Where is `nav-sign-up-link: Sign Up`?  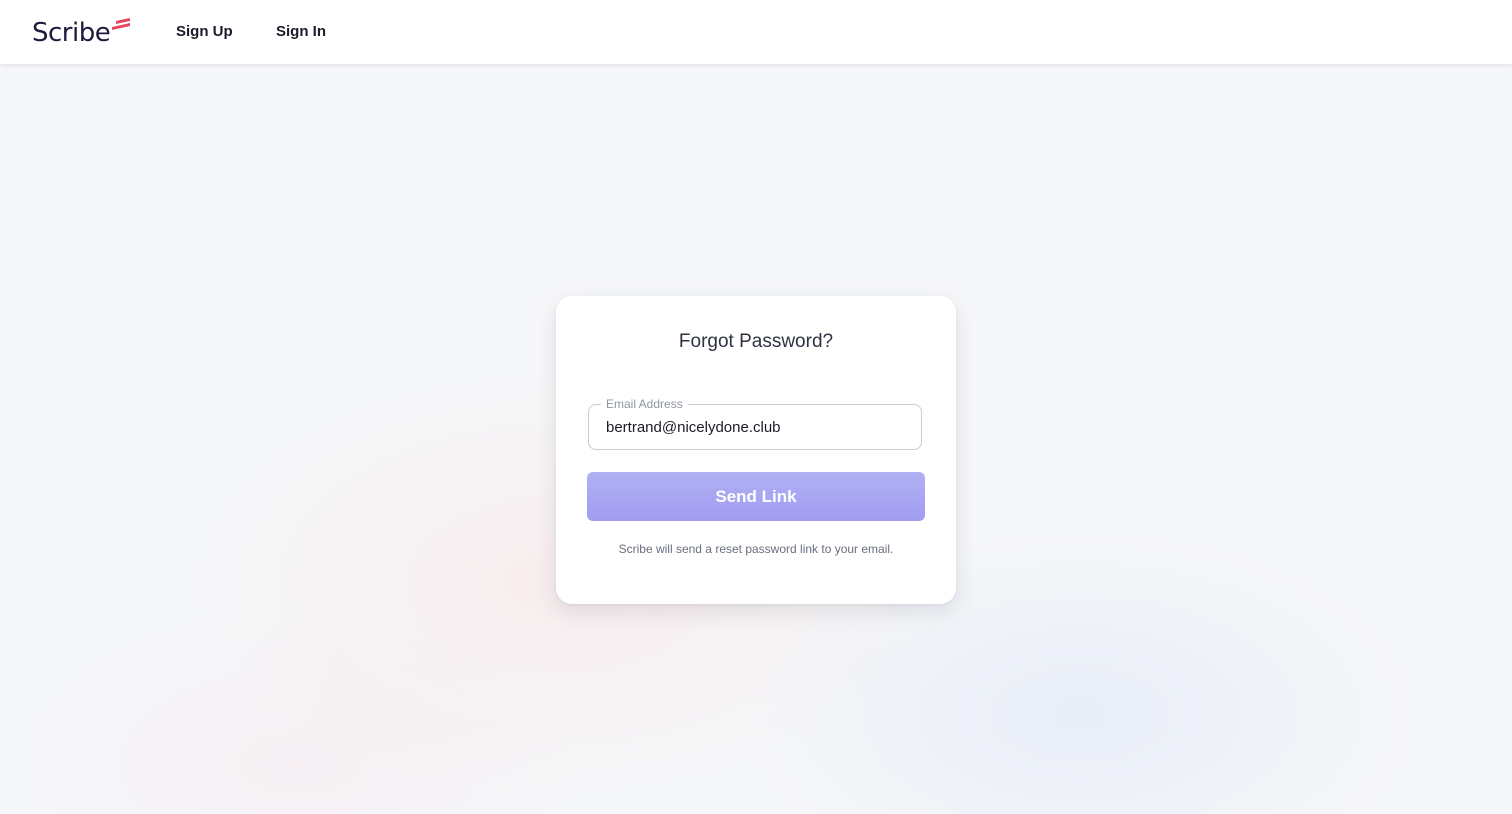 nav-sign-up-link: Sign Up is located at coordinates (204, 32).